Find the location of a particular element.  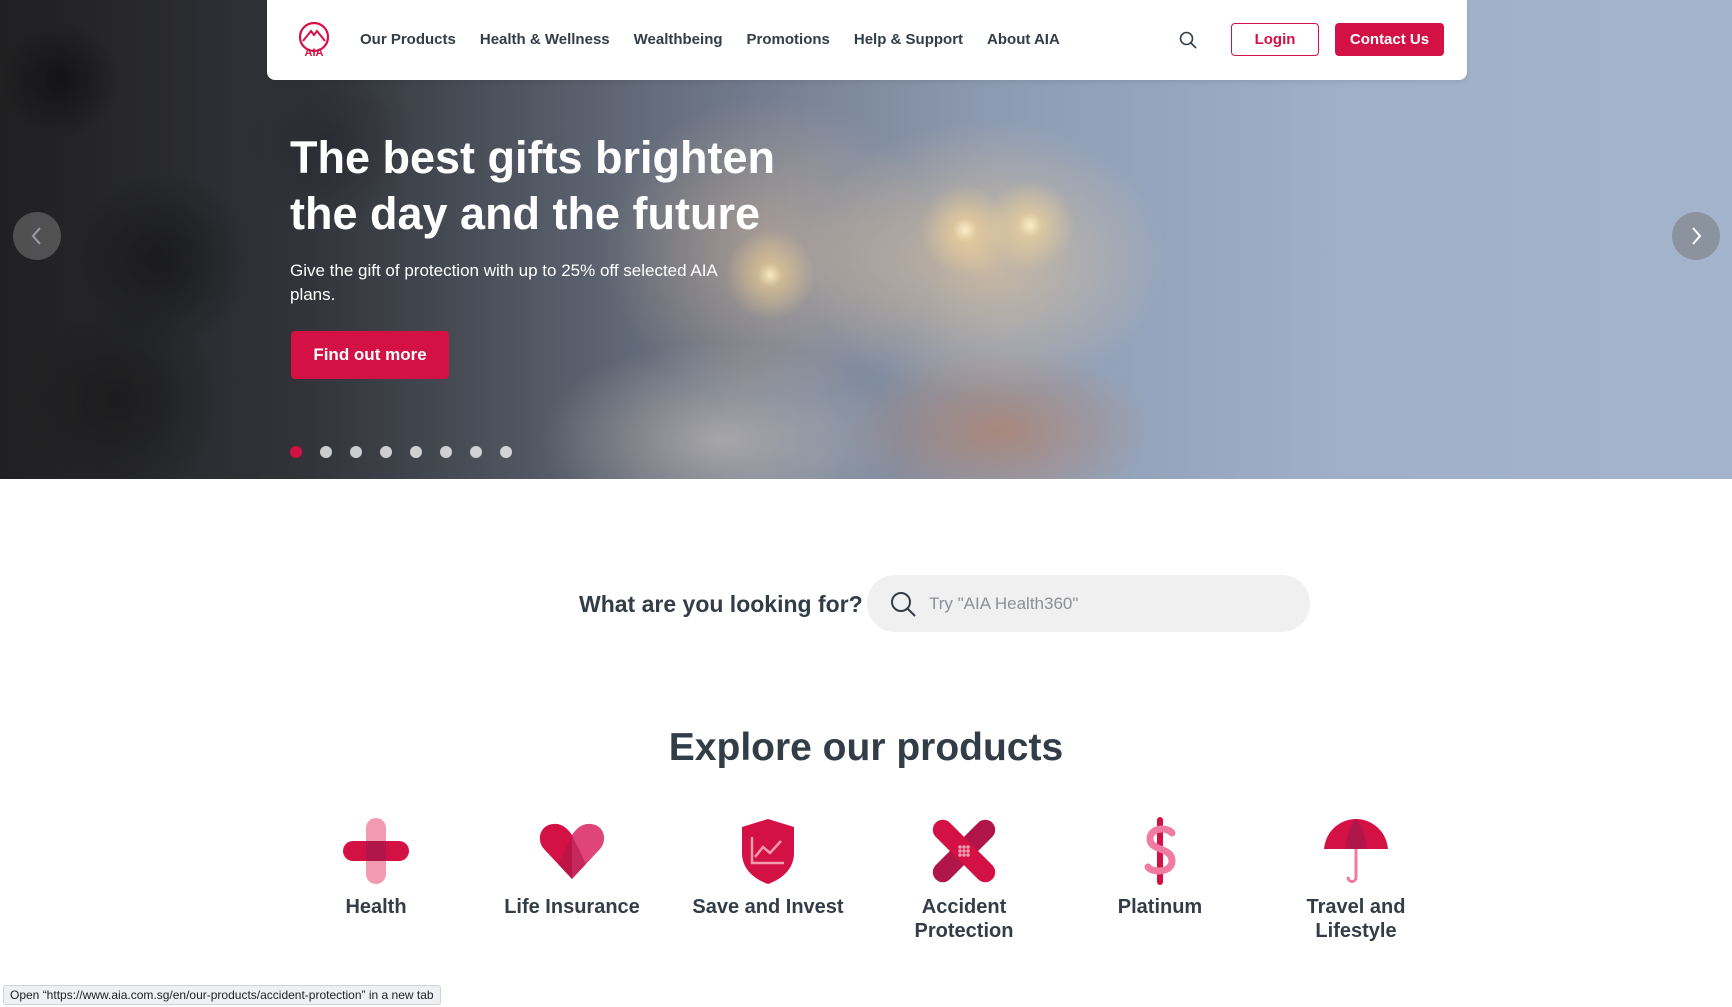

product-label: Platinum is located at coordinates (1160, 907).